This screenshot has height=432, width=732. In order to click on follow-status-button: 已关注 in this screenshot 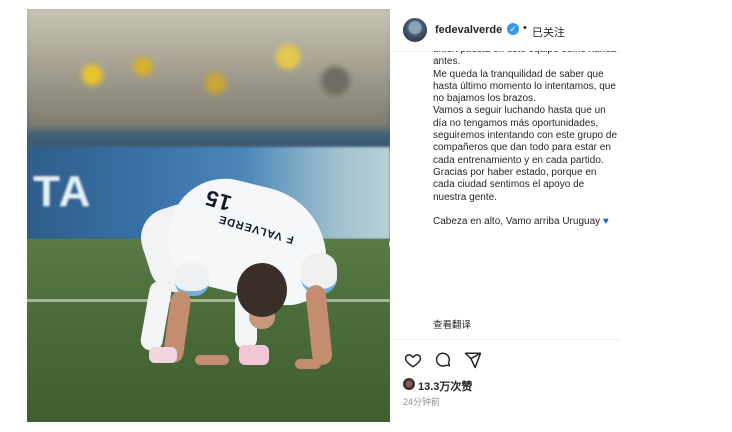, I will do `click(548, 32)`.